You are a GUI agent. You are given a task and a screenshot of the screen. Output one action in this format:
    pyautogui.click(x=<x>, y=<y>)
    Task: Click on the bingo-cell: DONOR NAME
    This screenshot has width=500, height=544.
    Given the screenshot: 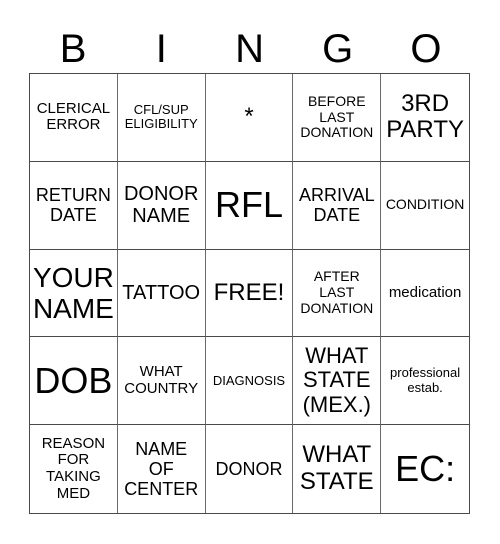 What is the action you would take?
    pyautogui.click(x=161, y=205)
    